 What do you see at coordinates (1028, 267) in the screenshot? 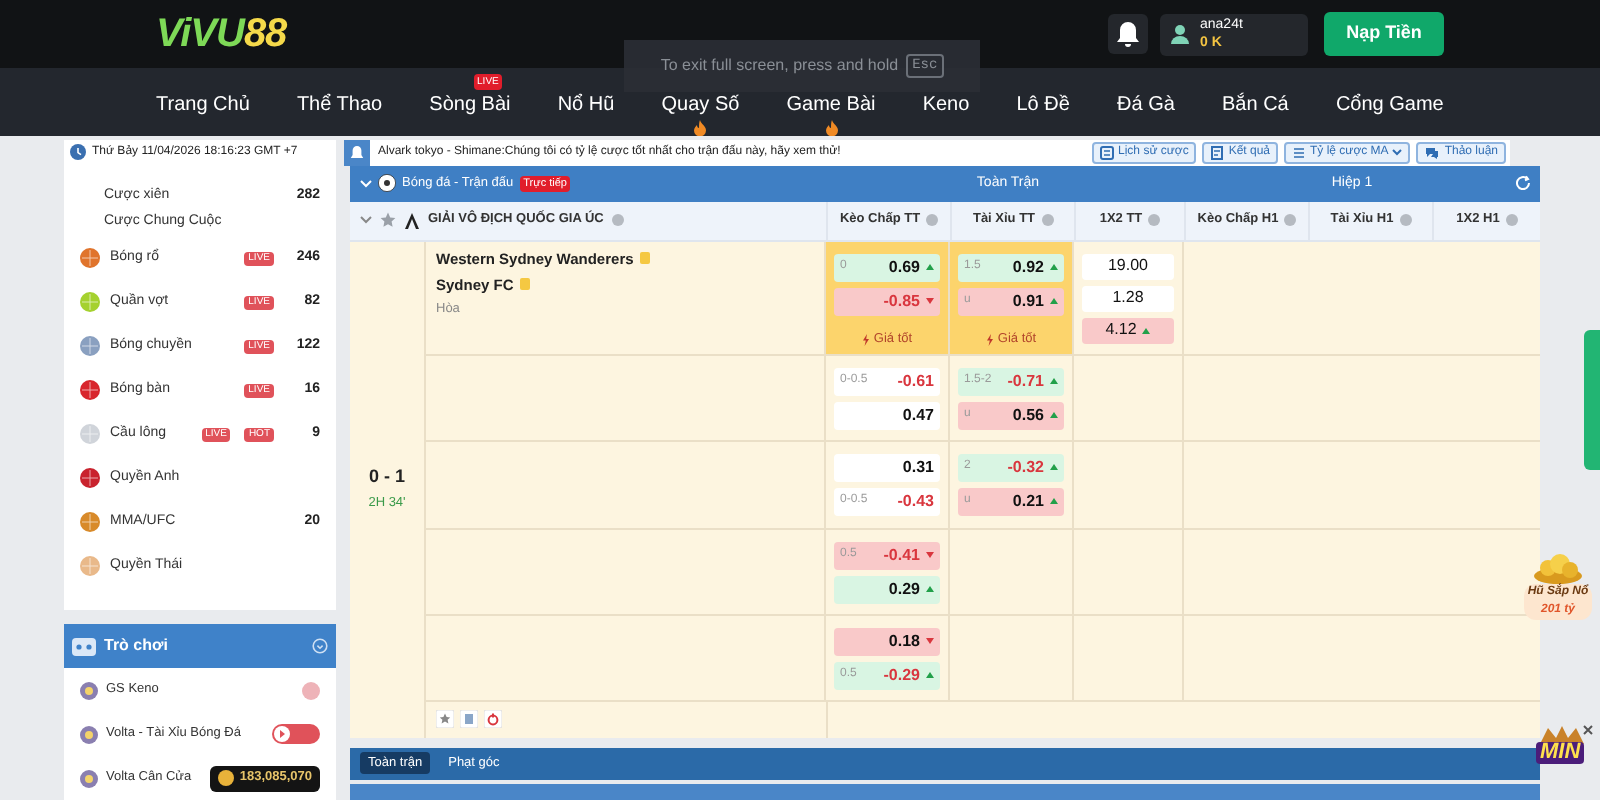
I see `odds-value: 0.92` at bounding box center [1028, 267].